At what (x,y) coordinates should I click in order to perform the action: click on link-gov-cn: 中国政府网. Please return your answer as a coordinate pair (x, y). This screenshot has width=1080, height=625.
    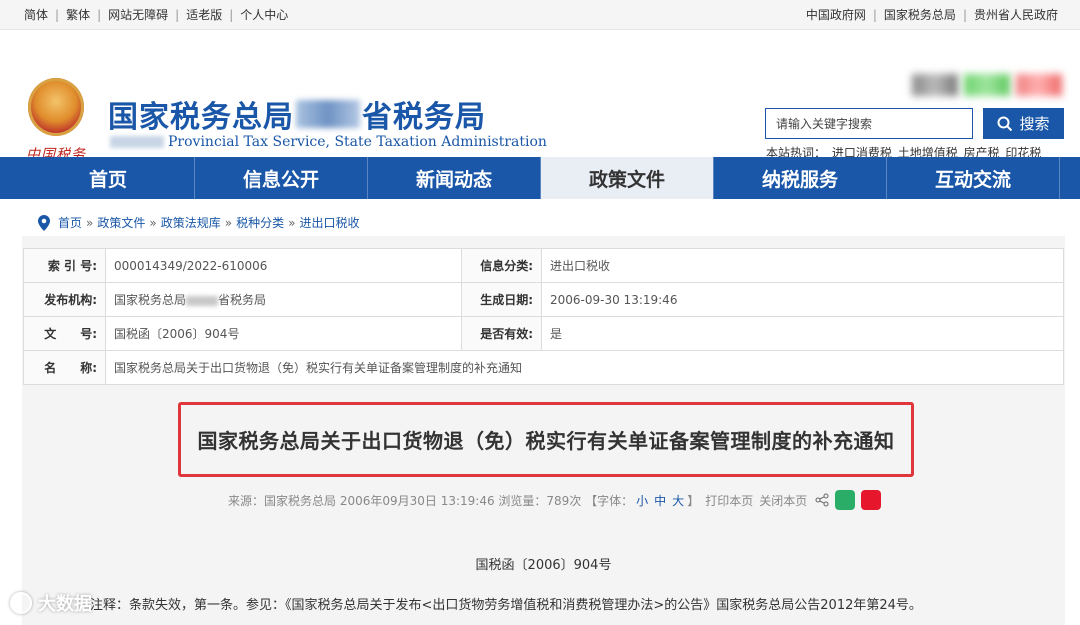
    Looking at the image, I should click on (836, 14).